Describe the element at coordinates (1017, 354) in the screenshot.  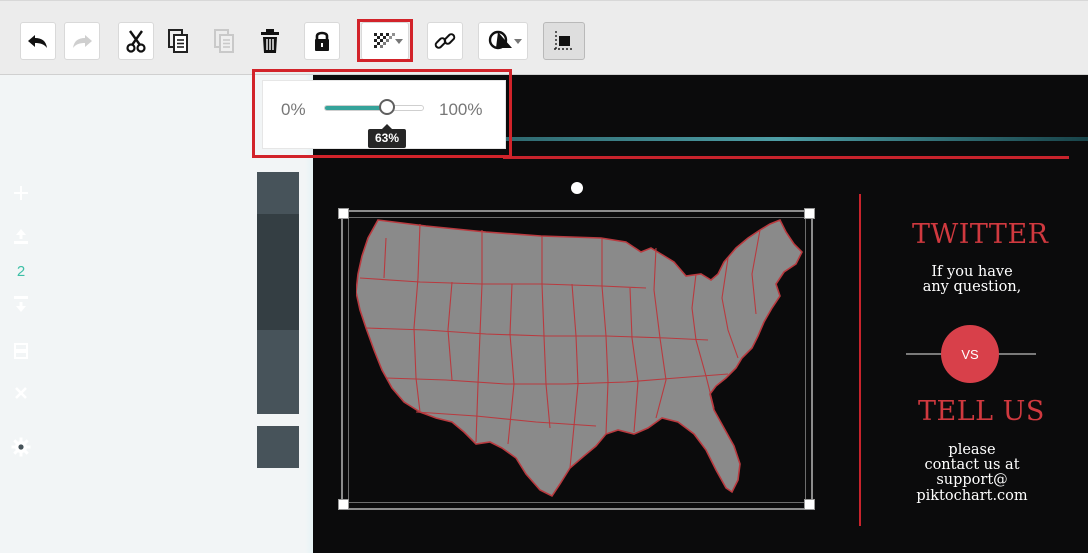
I see `vs-line-right` at that location.